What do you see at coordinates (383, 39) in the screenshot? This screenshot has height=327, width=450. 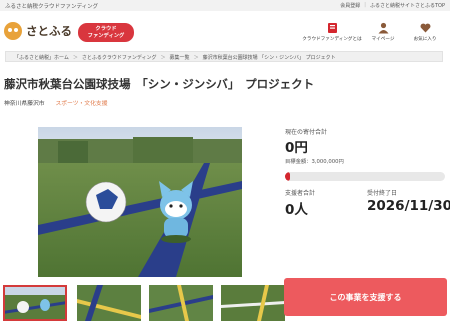 I see `nav-mypage-label: マイページ` at bounding box center [383, 39].